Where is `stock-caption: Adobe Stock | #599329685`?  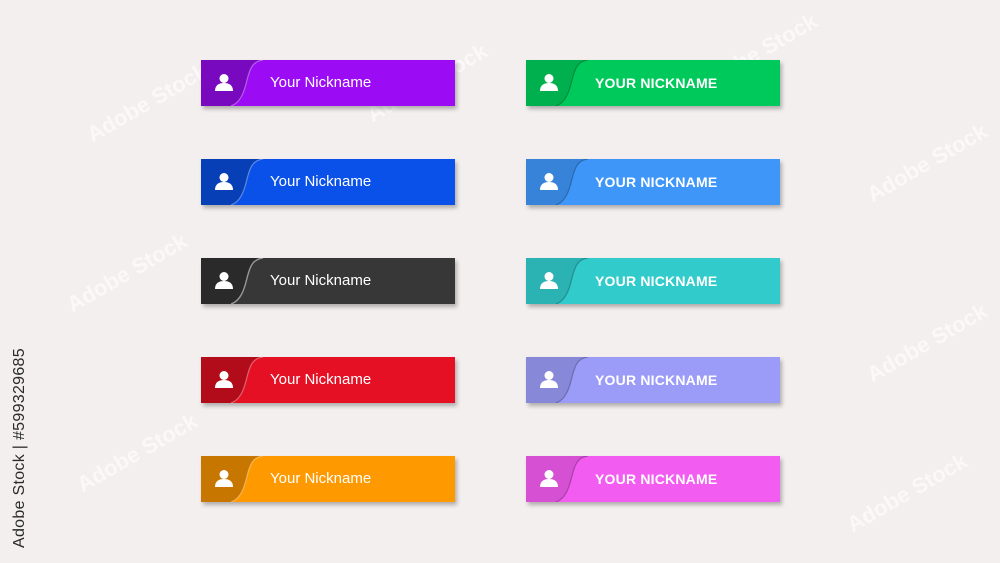
stock-caption: Adobe Stock | #599329685 is located at coordinates (19, 448).